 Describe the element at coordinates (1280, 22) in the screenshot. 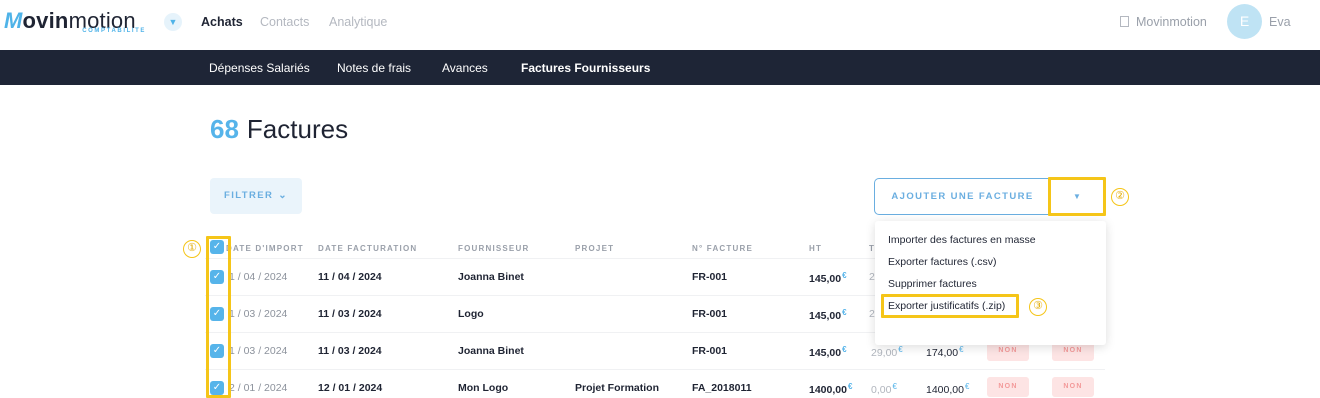

I see `user-name: Eva` at that location.